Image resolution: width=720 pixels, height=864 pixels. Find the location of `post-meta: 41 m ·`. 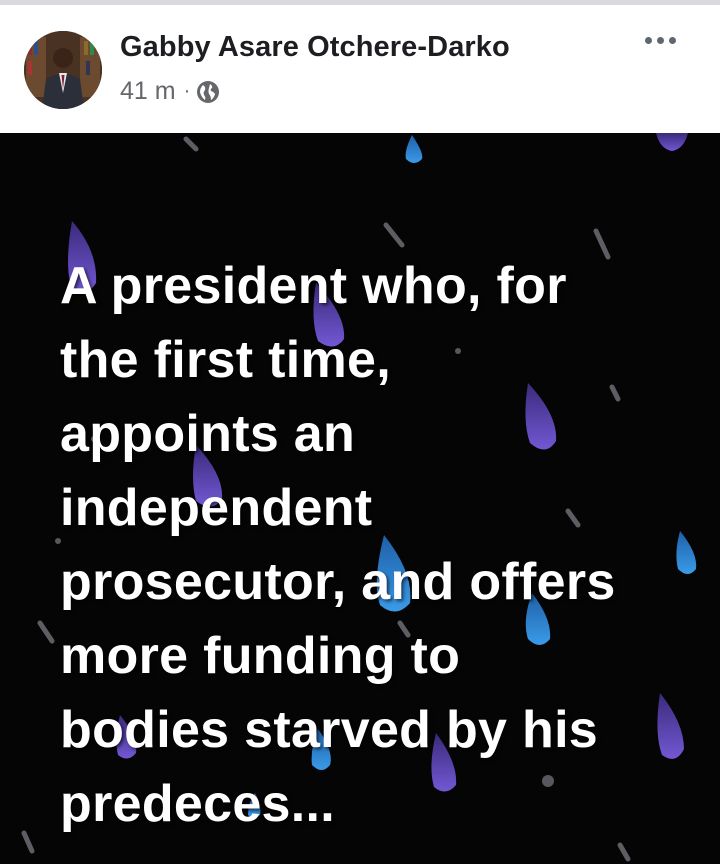

post-meta: 41 m · is located at coordinates (170, 91).